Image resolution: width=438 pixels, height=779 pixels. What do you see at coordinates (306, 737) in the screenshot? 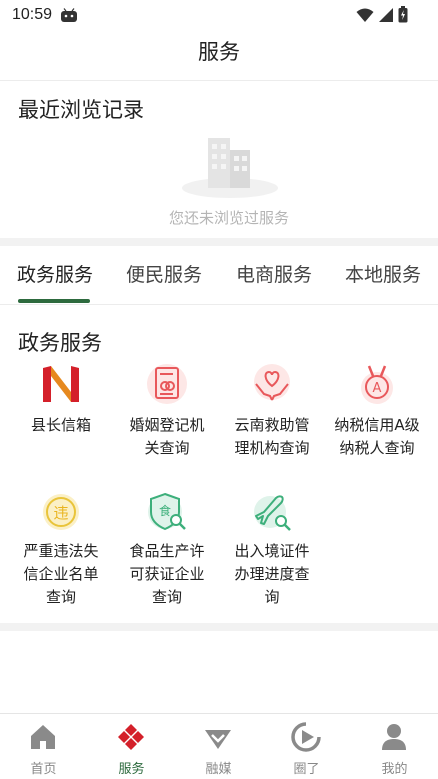
I see `play-circle-icon` at bounding box center [306, 737].